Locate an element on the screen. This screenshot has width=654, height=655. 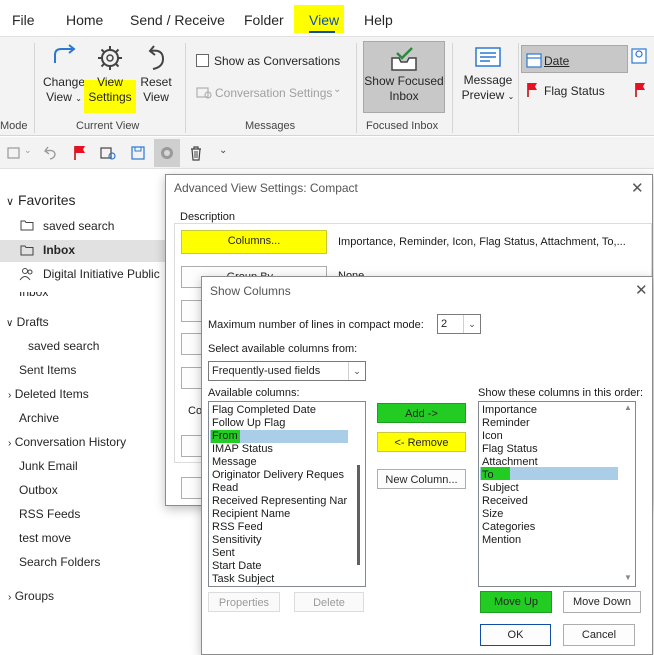
reset-view-icon is located at coordinates (156, 57).